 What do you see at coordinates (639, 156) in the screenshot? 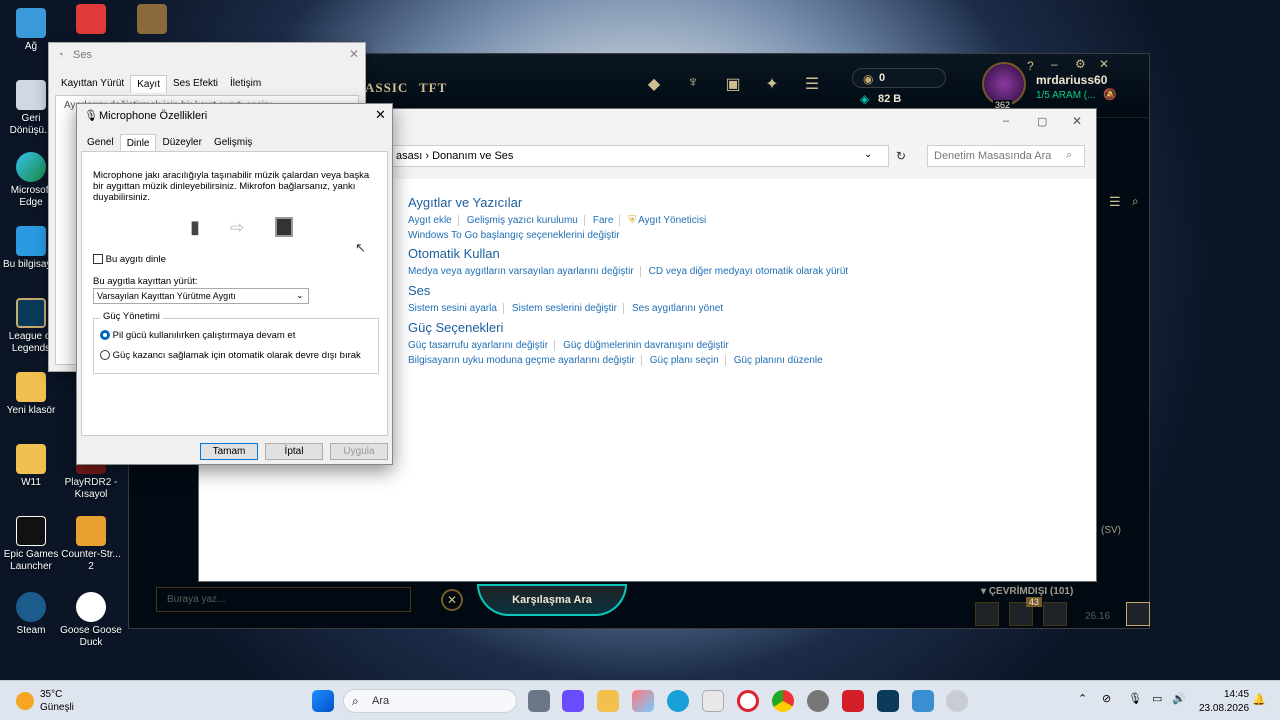
I see `address-bar: asası › Donanım ve Ses ⌄` at bounding box center [639, 156].